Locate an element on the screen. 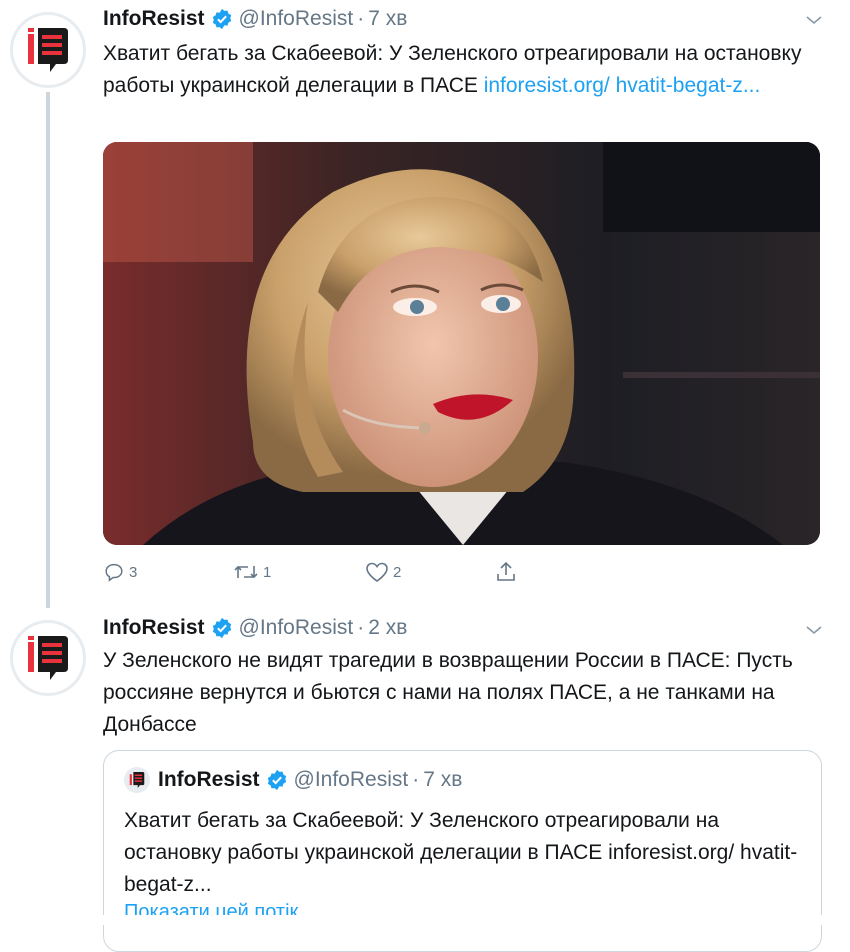 Image resolution: width=850 pixels, height=952 pixels. retweet-icon is located at coordinates (246, 572).